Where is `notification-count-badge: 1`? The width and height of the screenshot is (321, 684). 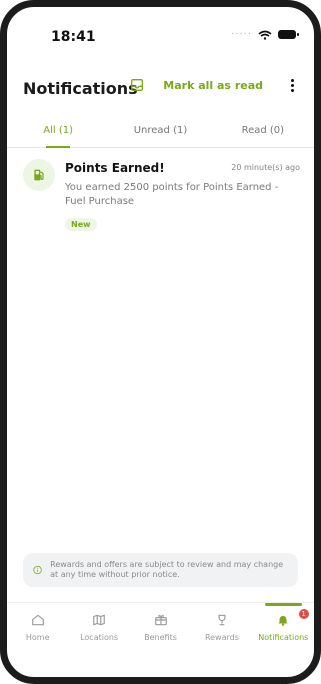
notification-count-badge: 1 is located at coordinates (303, 614).